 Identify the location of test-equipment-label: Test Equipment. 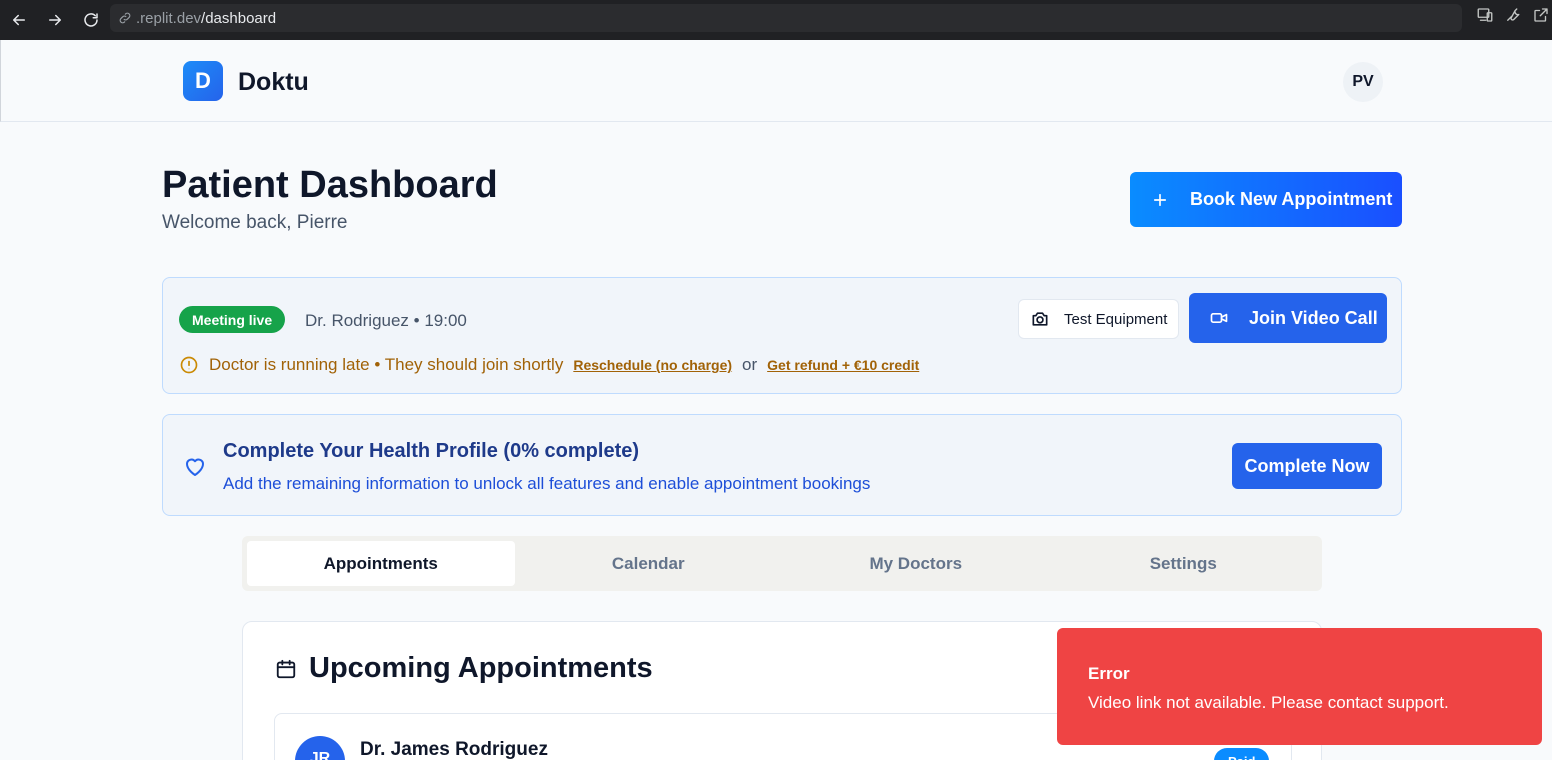
(1116, 319).